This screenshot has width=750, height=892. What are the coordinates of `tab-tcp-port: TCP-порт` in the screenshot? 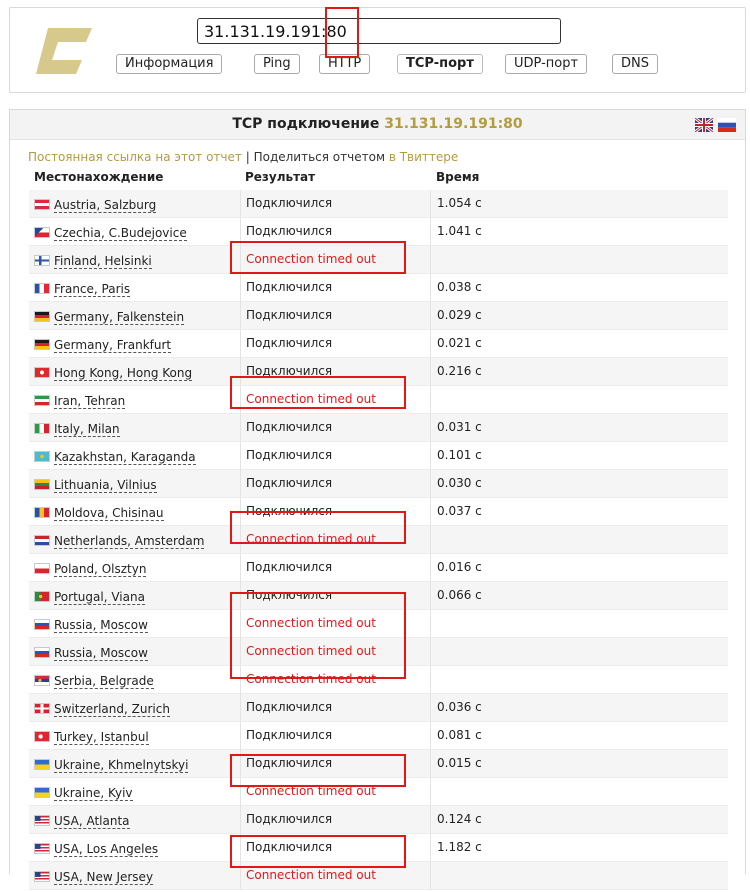 It's located at (440, 64).